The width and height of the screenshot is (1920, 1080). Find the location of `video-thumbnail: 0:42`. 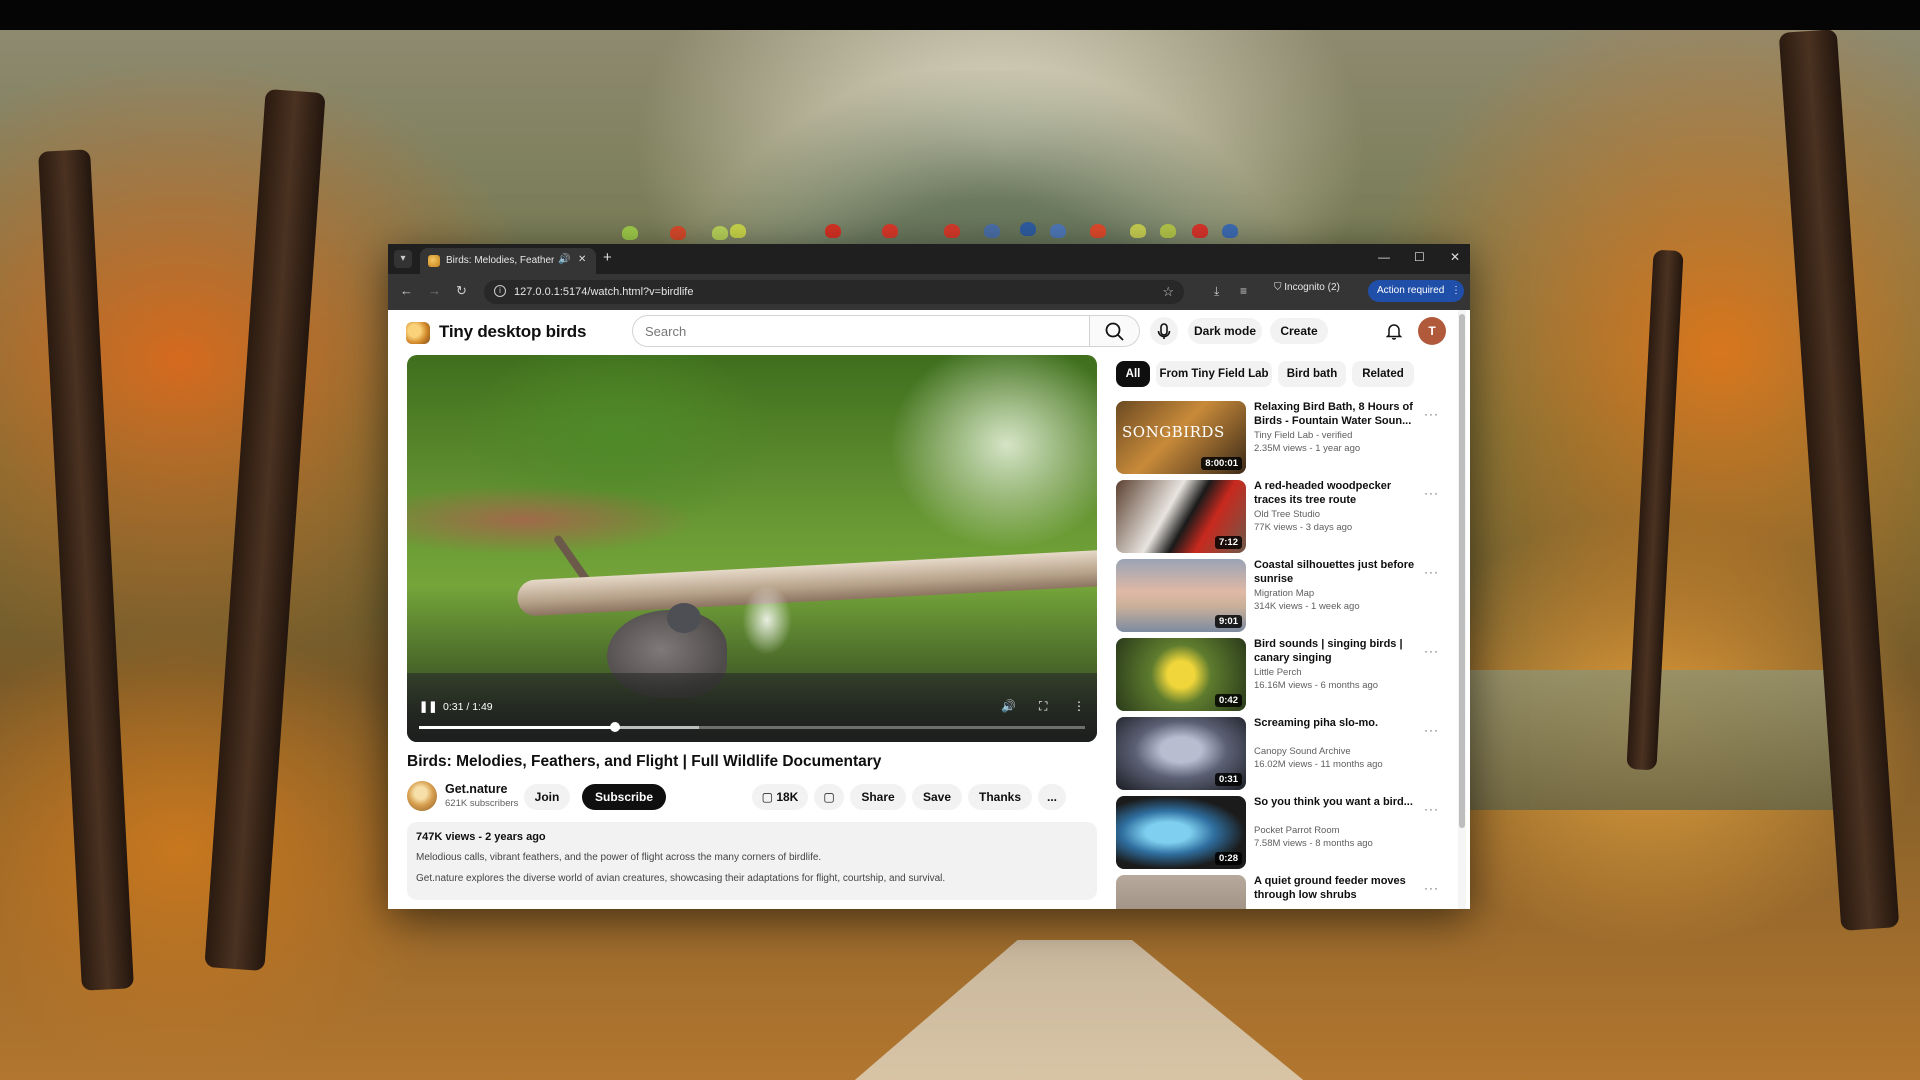

video-thumbnail: 0:42 is located at coordinates (1181, 674).